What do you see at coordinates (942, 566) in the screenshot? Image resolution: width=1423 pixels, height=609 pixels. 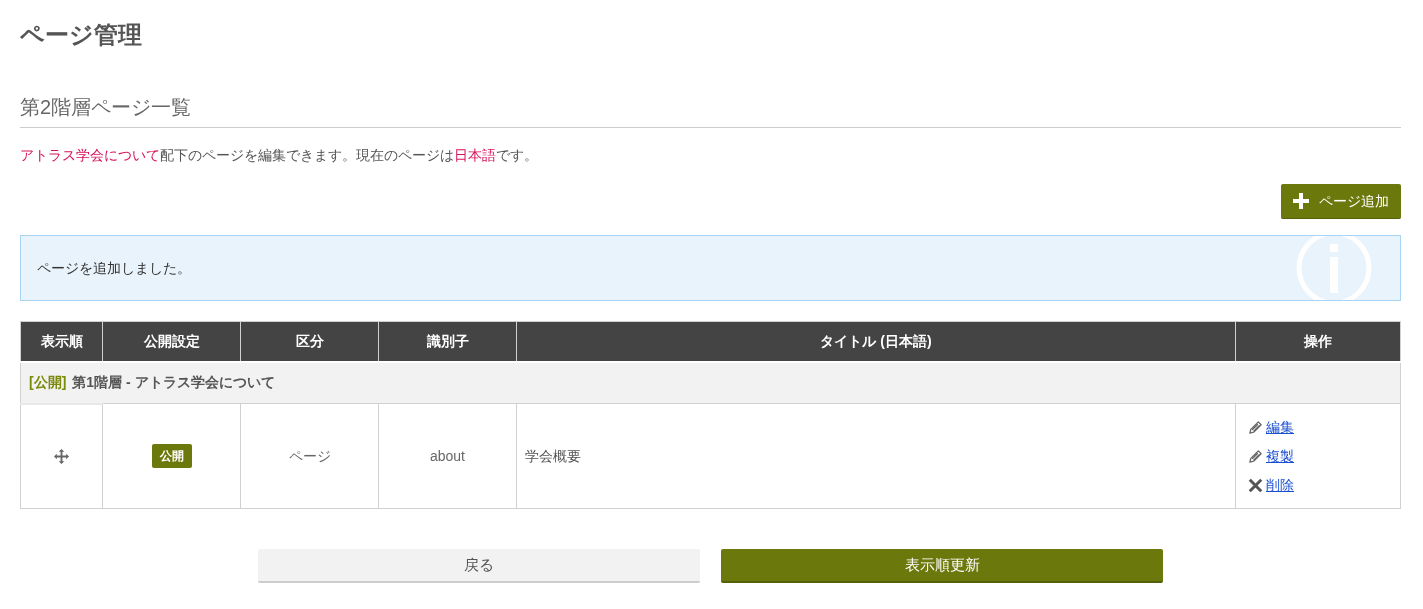 I see `update-order-button: 表示順更新` at bounding box center [942, 566].